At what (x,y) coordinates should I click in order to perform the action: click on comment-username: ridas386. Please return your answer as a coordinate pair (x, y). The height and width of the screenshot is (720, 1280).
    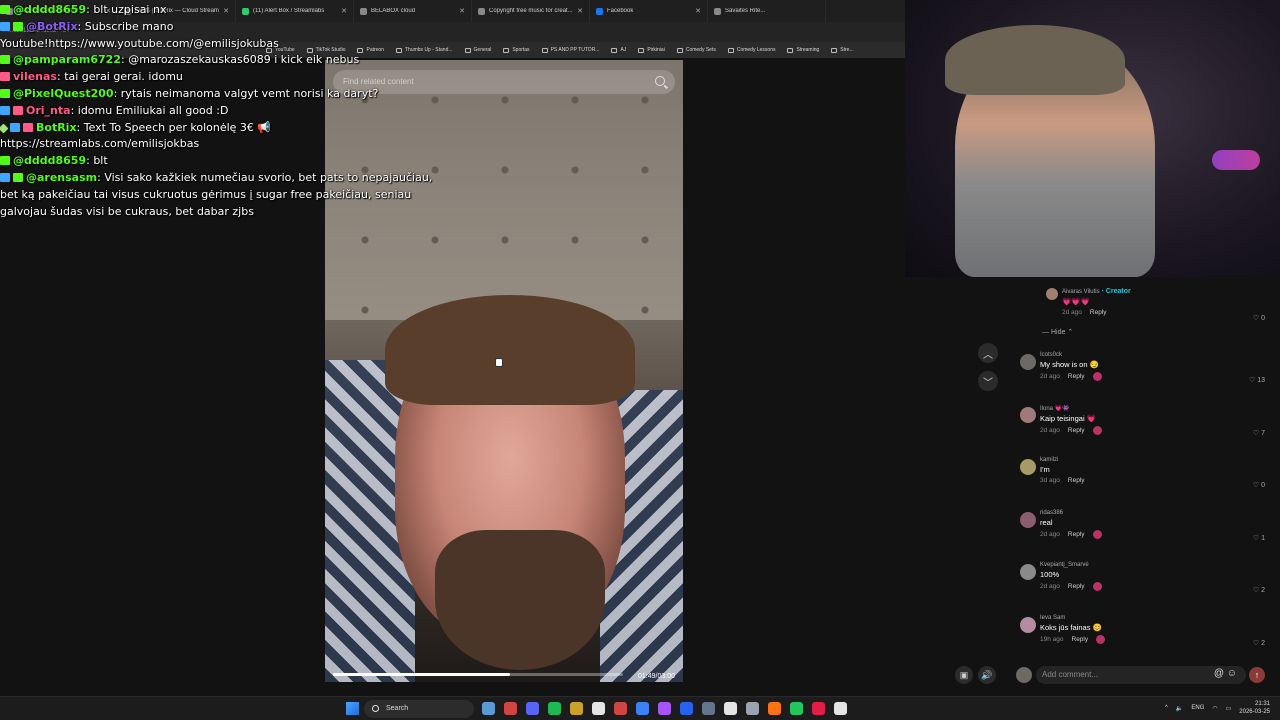
    Looking at the image, I should click on (1150, 513).